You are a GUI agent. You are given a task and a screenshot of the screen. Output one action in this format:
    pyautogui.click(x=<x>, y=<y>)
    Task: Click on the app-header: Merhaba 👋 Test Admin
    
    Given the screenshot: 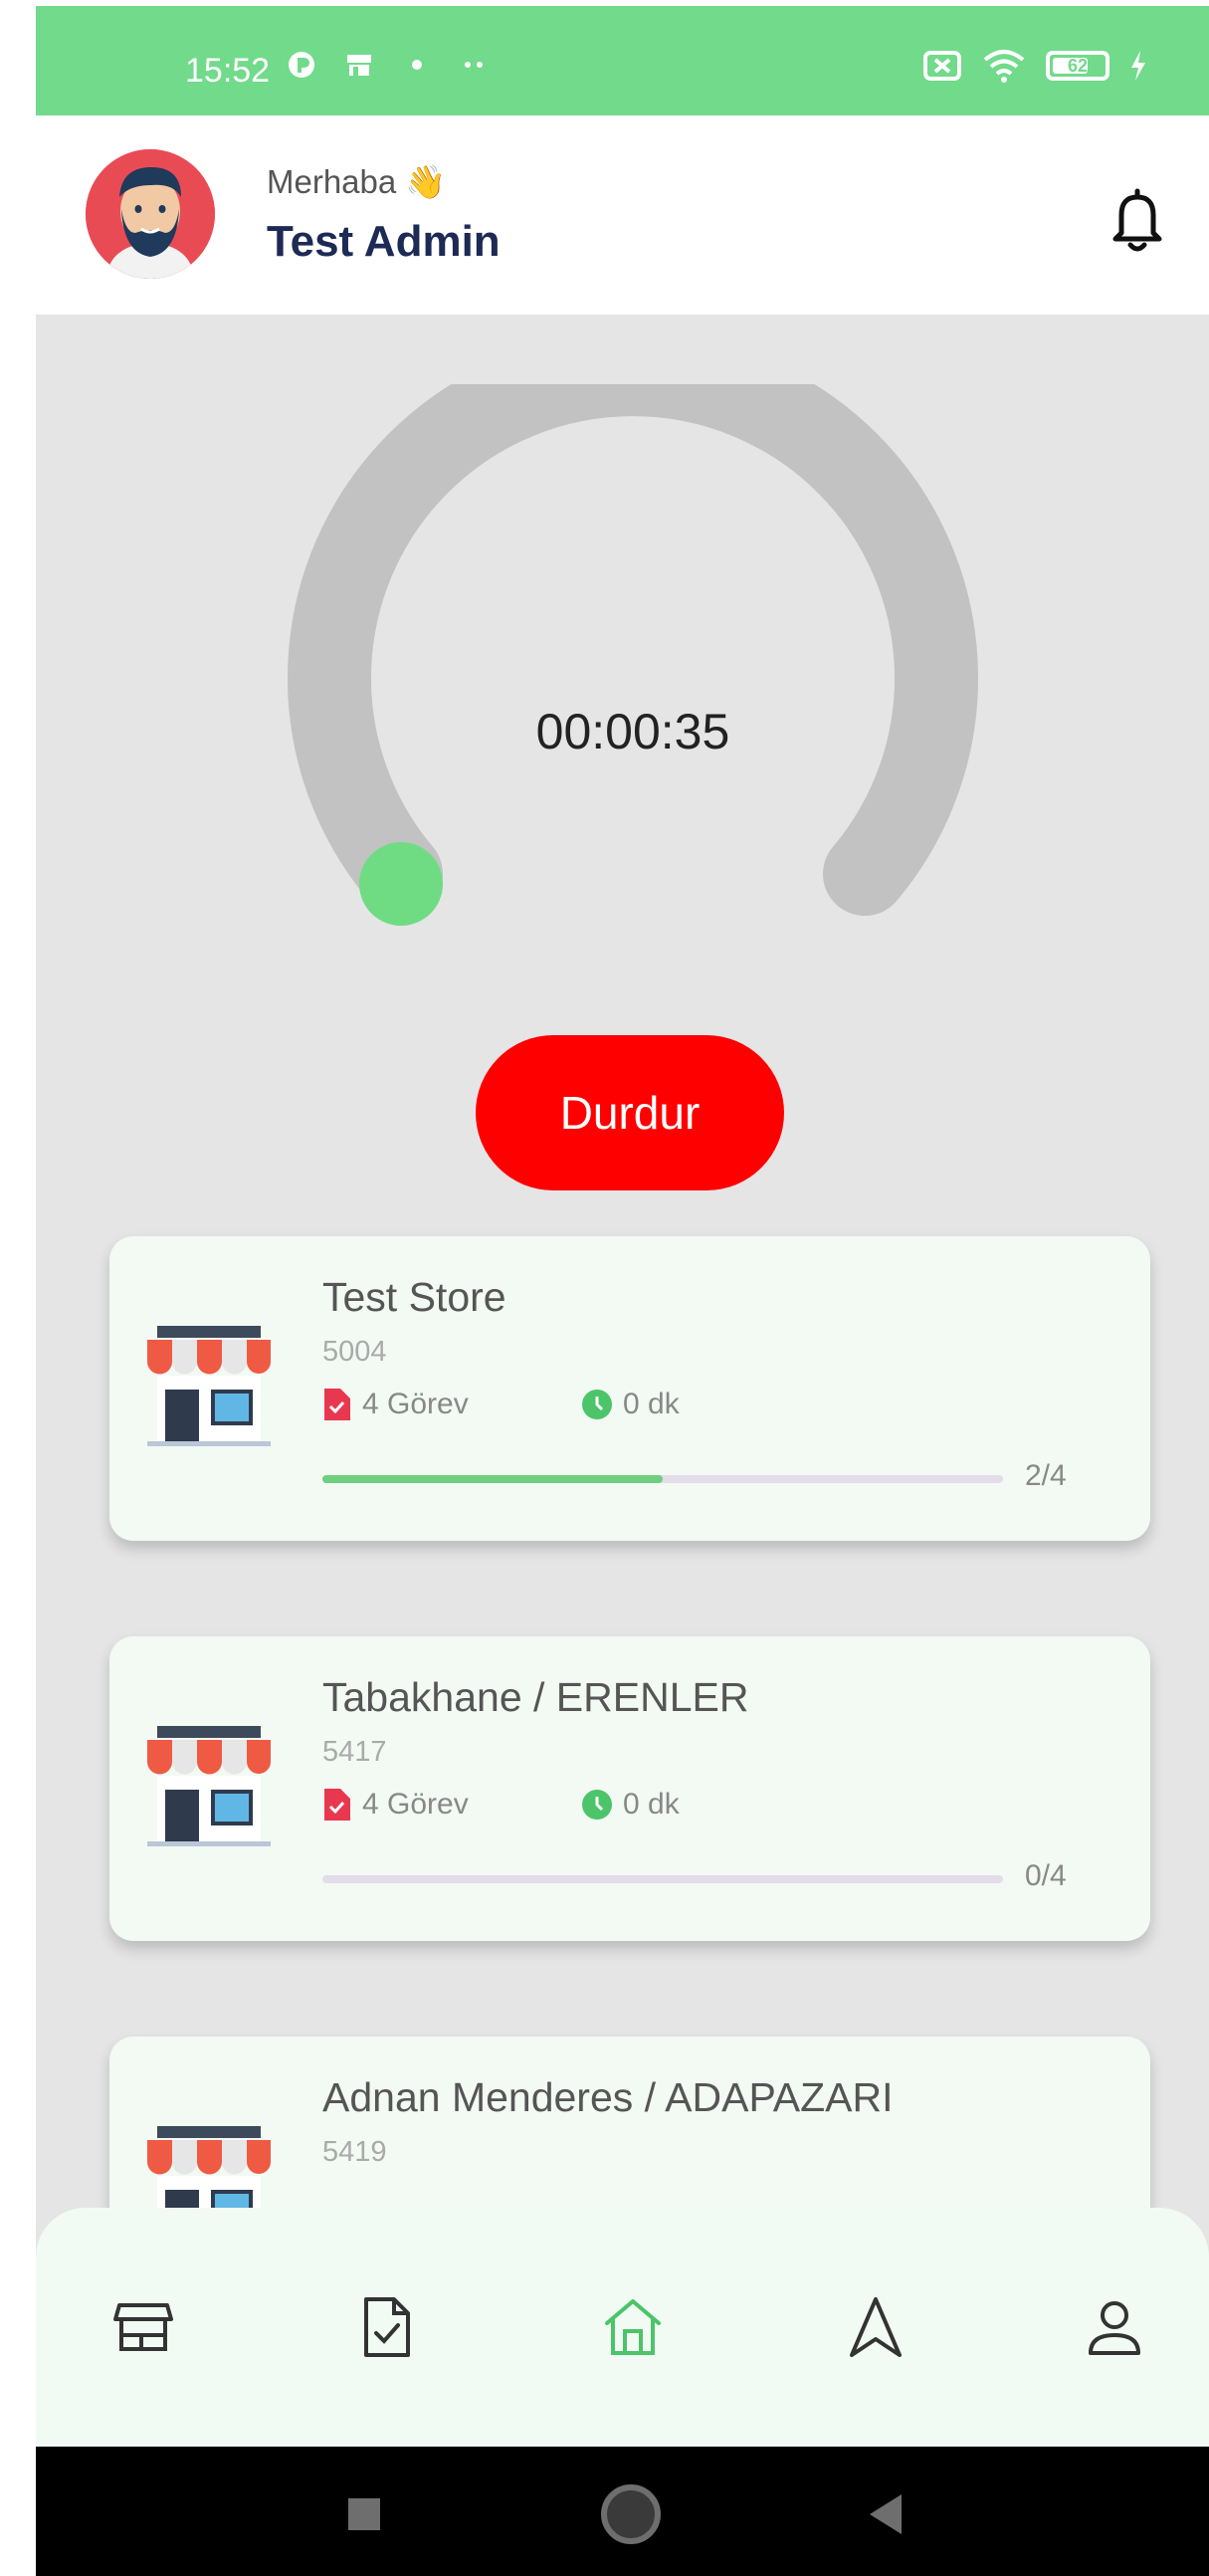 What is the action you would take?
    pyautogui.click(x=622, y=215)
    